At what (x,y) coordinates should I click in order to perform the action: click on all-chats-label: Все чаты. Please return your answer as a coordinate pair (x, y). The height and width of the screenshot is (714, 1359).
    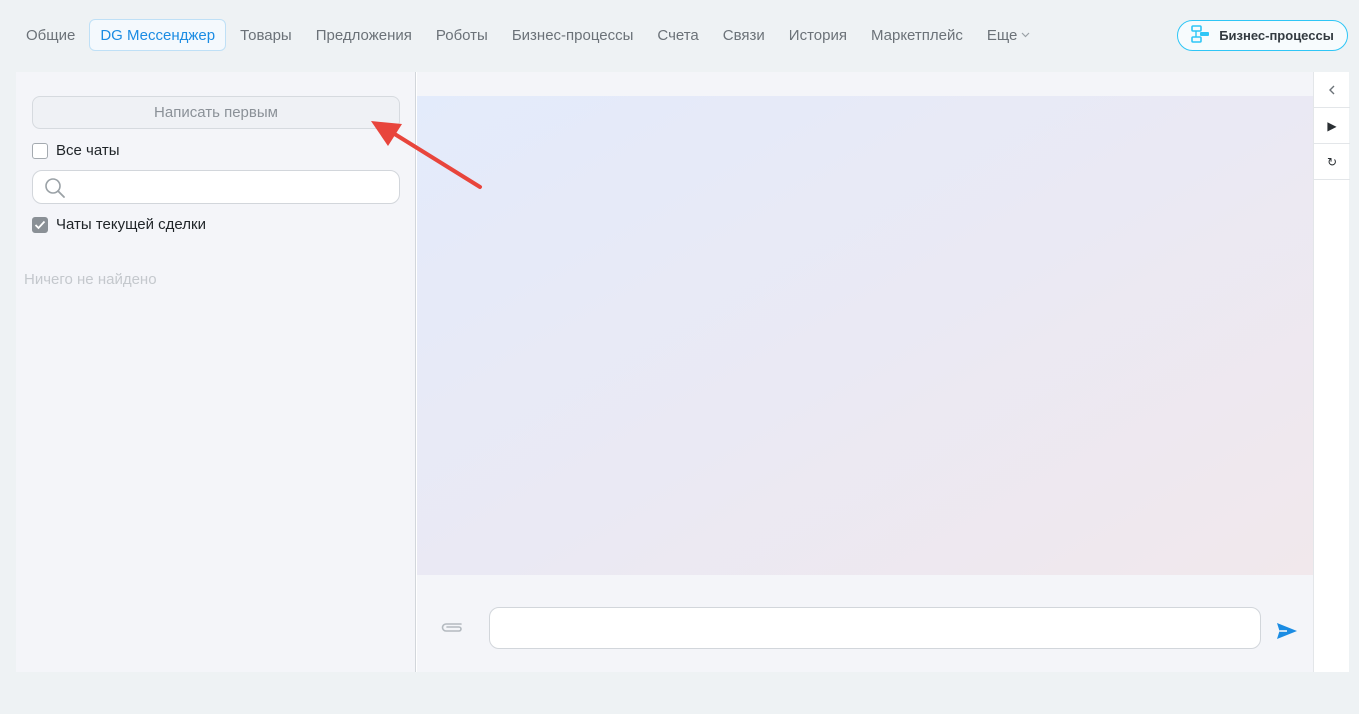
    Looking at the image, I should click on (88, 150).